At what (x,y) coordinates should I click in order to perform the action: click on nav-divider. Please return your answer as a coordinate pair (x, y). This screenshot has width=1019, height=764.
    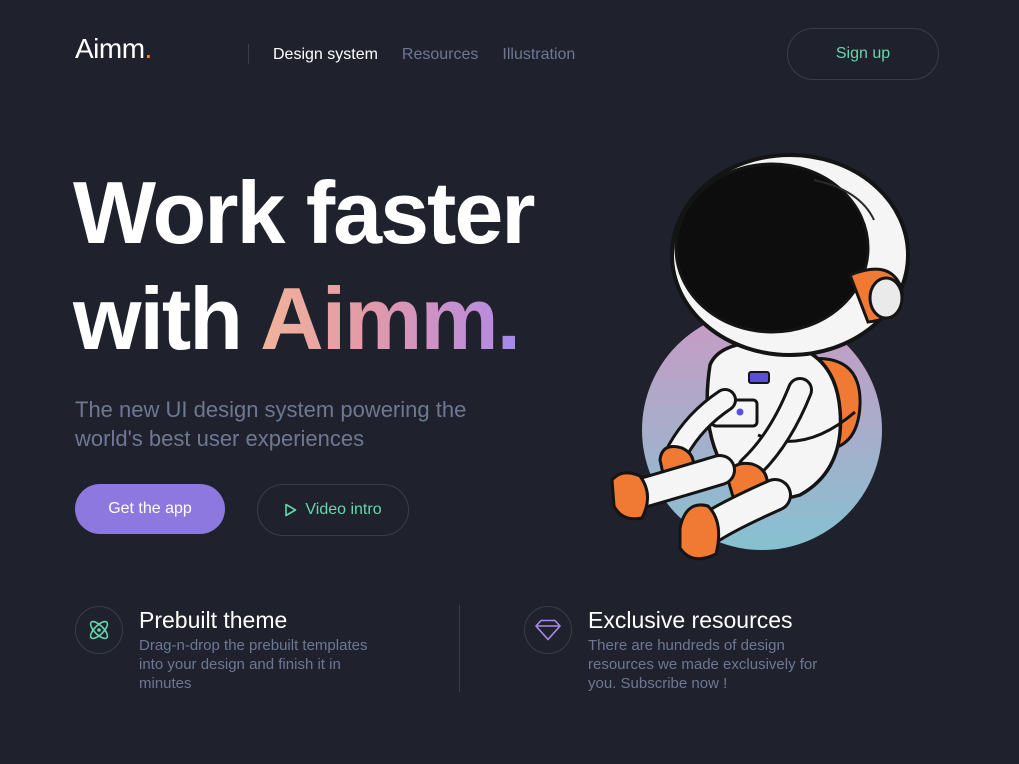
    Looking at the image, I should click on (248, 54).